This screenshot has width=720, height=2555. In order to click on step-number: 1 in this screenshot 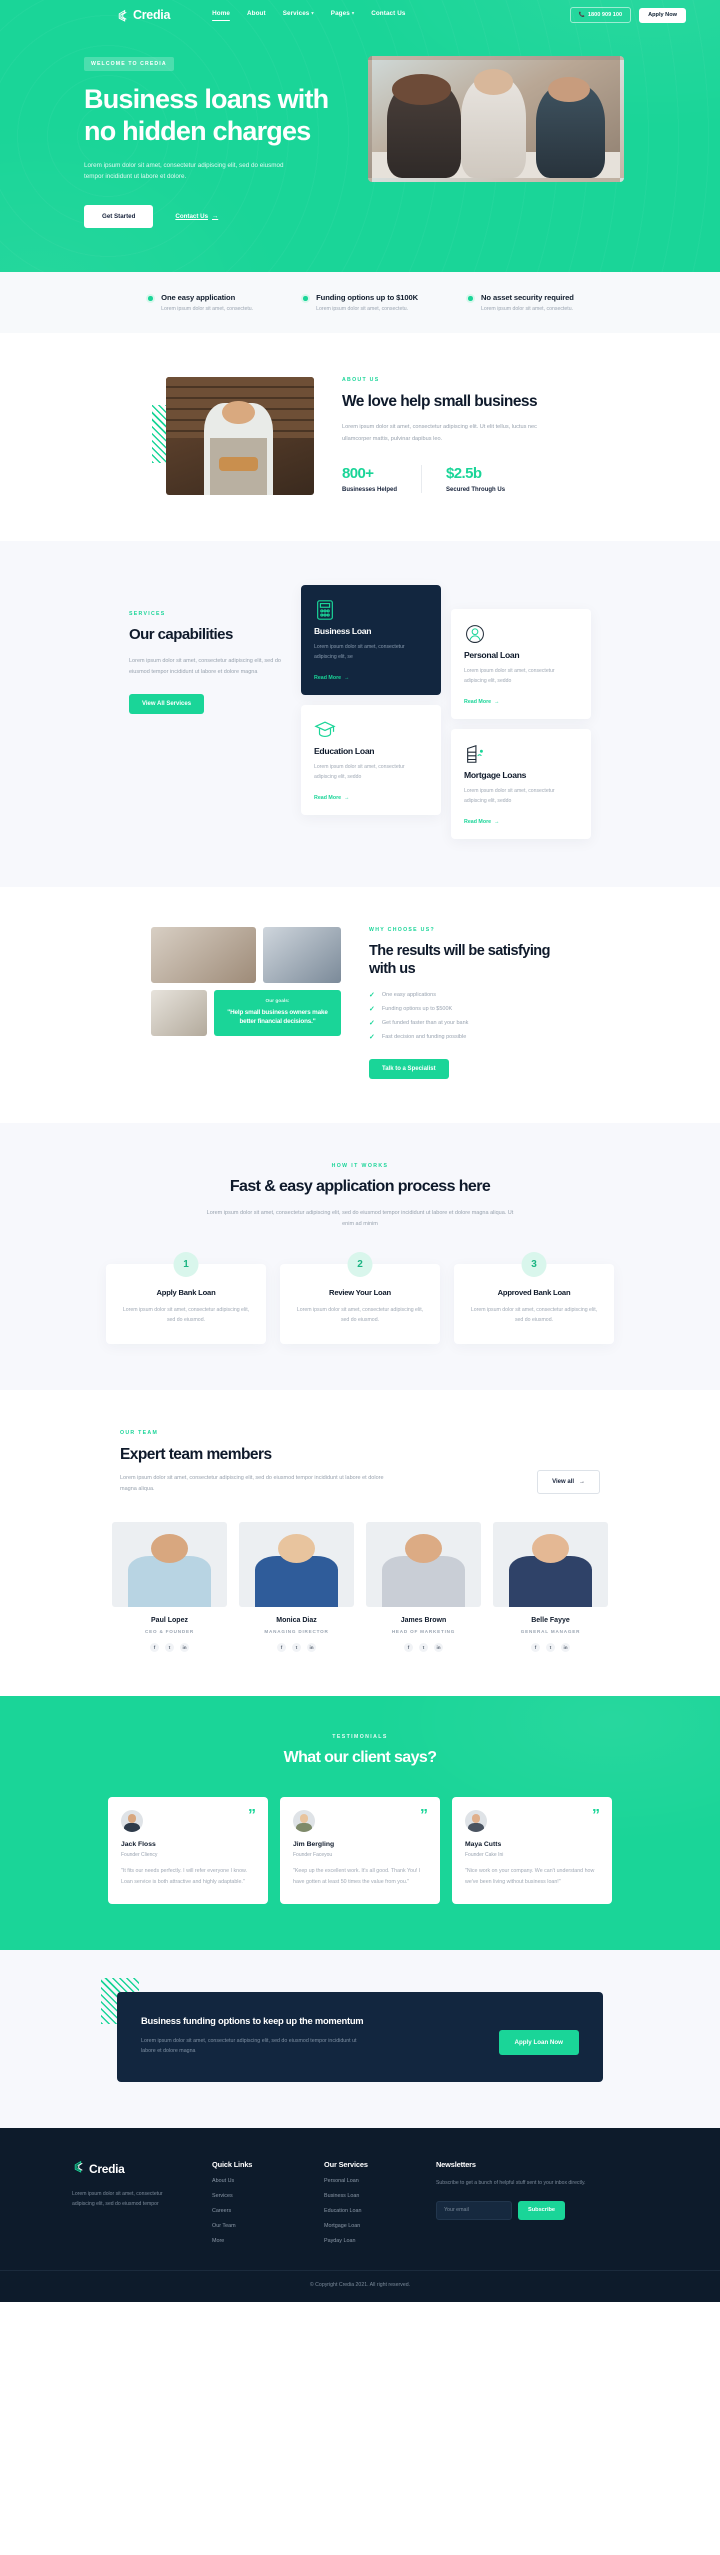, I will do `click(186, 1265)`.